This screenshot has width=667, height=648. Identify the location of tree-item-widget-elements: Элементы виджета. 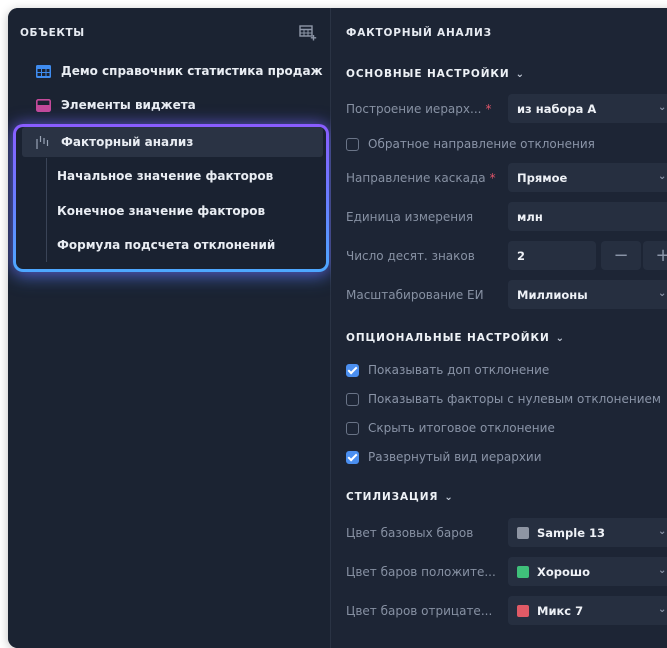
(183, 105).